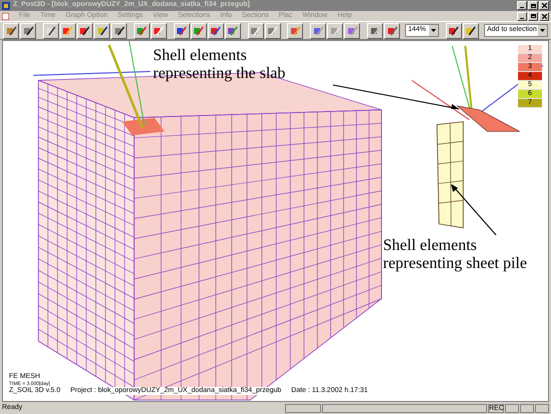 The width and height of the screenshot is (551, 414). Describe the element at coordinates (473, 209) in the screenshot. I see `leader-line` at that location.